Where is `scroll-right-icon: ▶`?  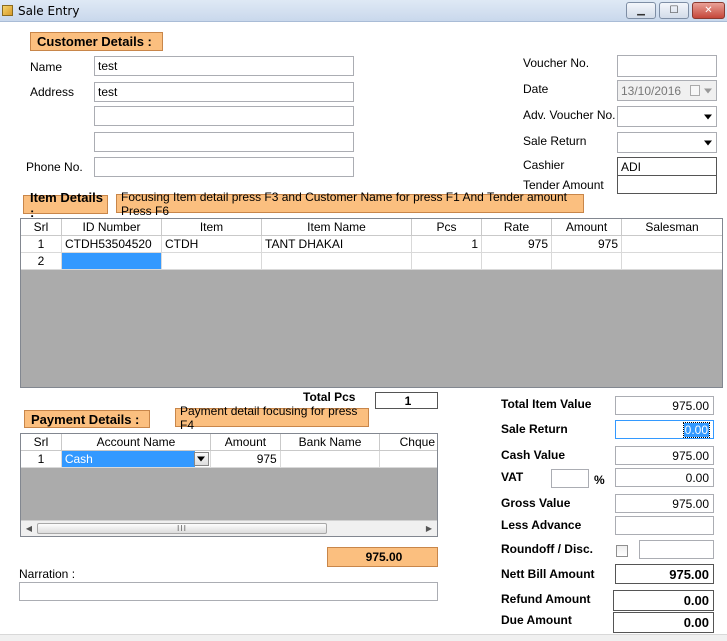
scroll-right-icon: ▶ is located at coordinates (429, 528).